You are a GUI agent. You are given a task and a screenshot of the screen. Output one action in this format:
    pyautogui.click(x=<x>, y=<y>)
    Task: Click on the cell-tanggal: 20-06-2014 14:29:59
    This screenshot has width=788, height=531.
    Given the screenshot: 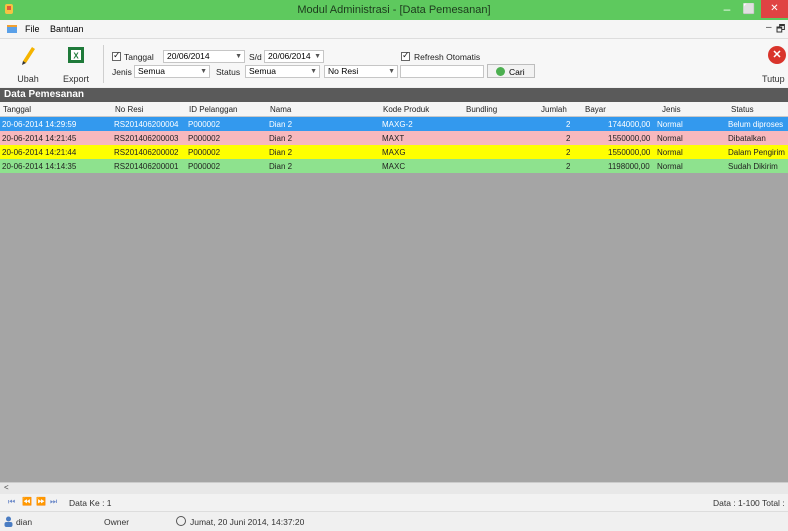 What is the action you would take?
    pyautogui.click(x=39, y=124)
    